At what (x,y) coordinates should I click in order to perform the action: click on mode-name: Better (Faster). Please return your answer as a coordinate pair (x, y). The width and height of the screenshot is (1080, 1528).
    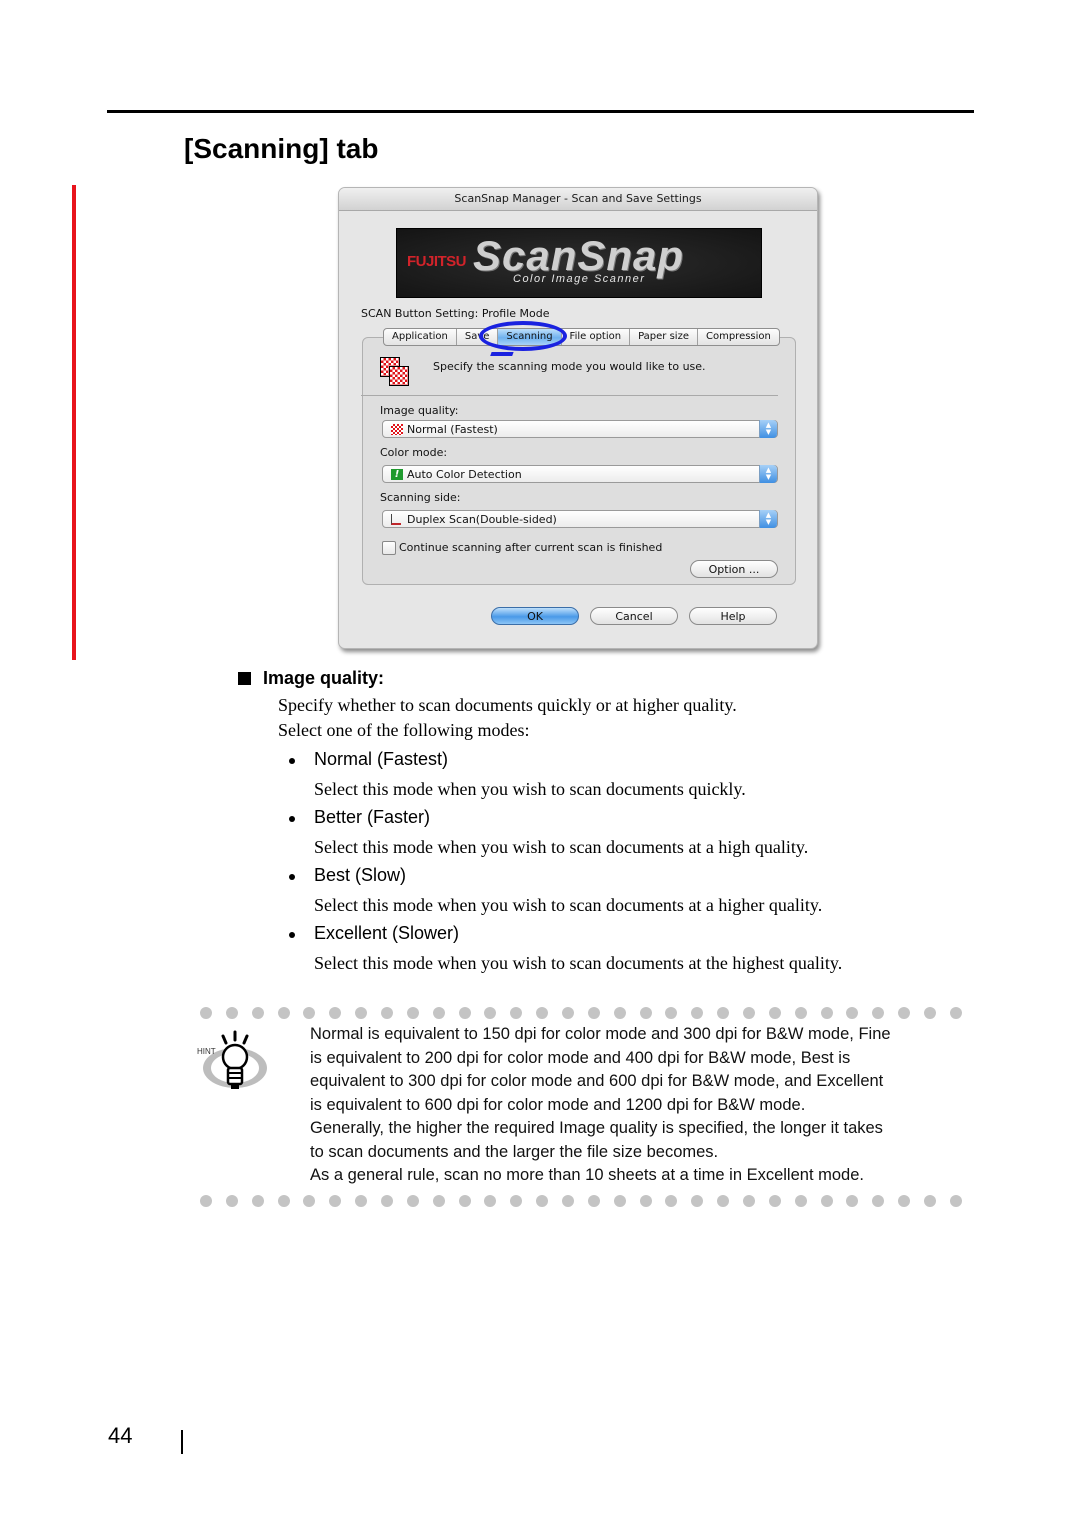
    Looking at the image, I should click on (372, 817).